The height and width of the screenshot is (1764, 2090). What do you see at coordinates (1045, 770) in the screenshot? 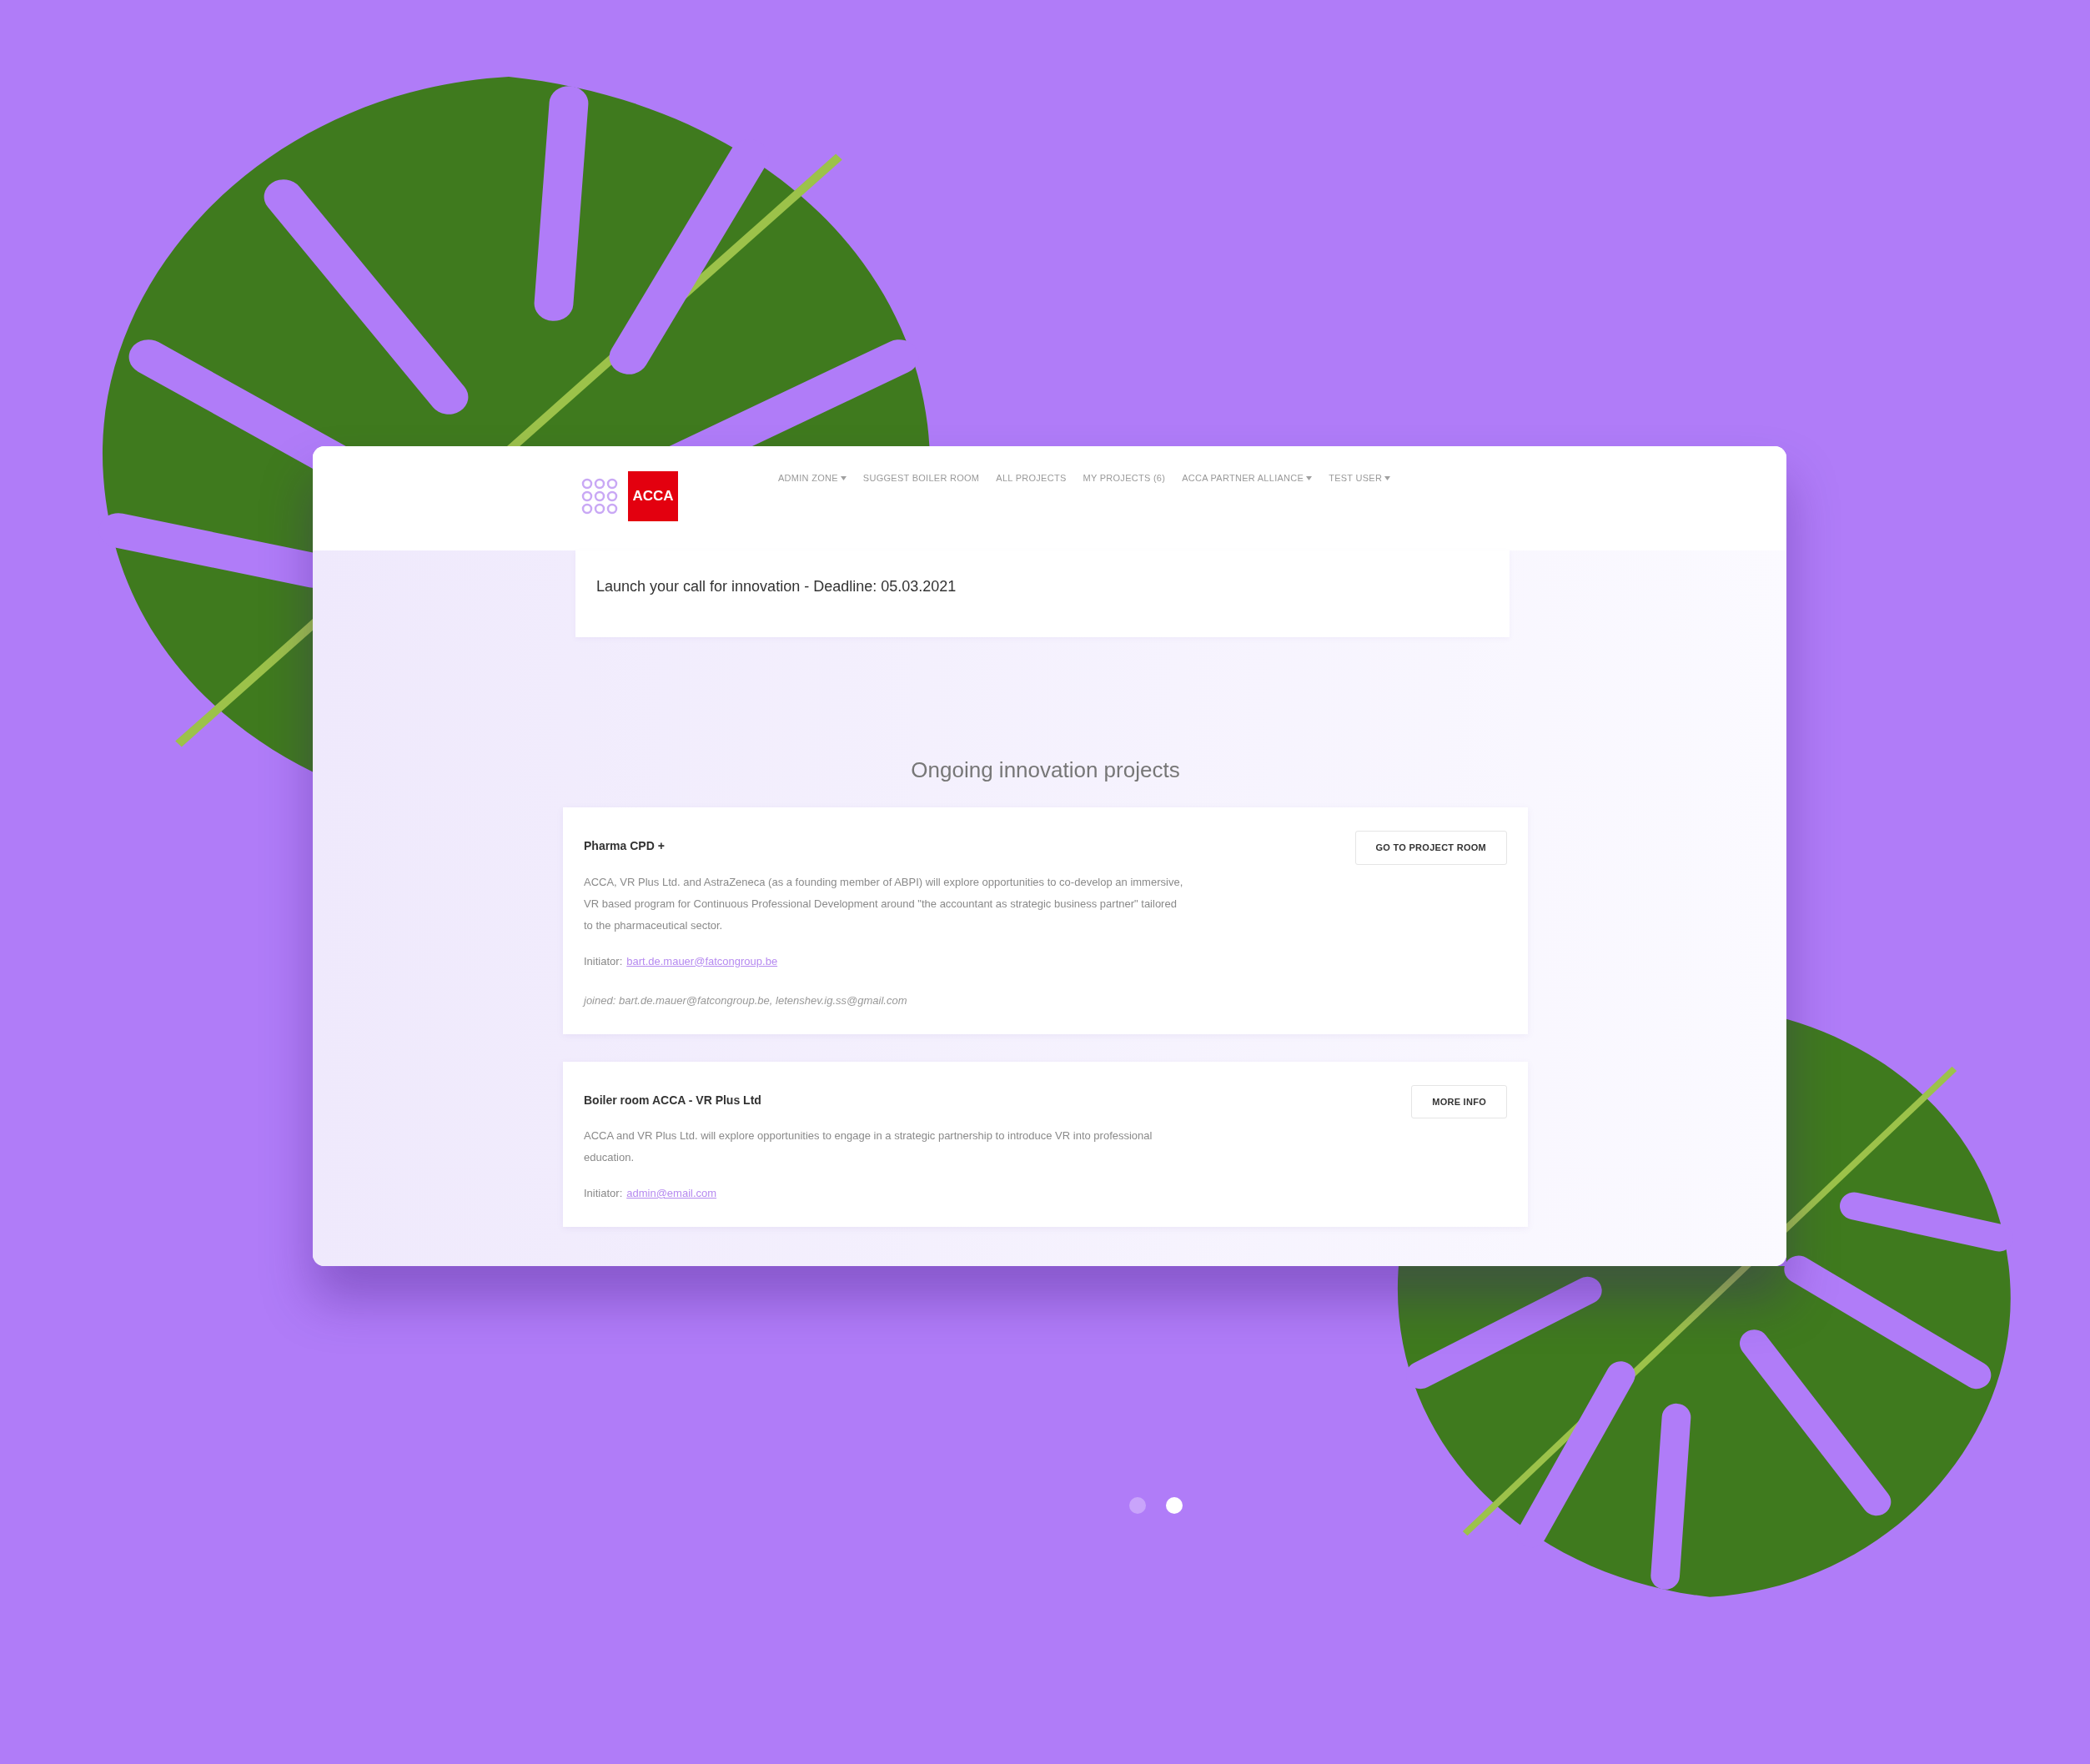
I see `section-title: Ongoing innovation projects` at bounding box center [1045, 770].